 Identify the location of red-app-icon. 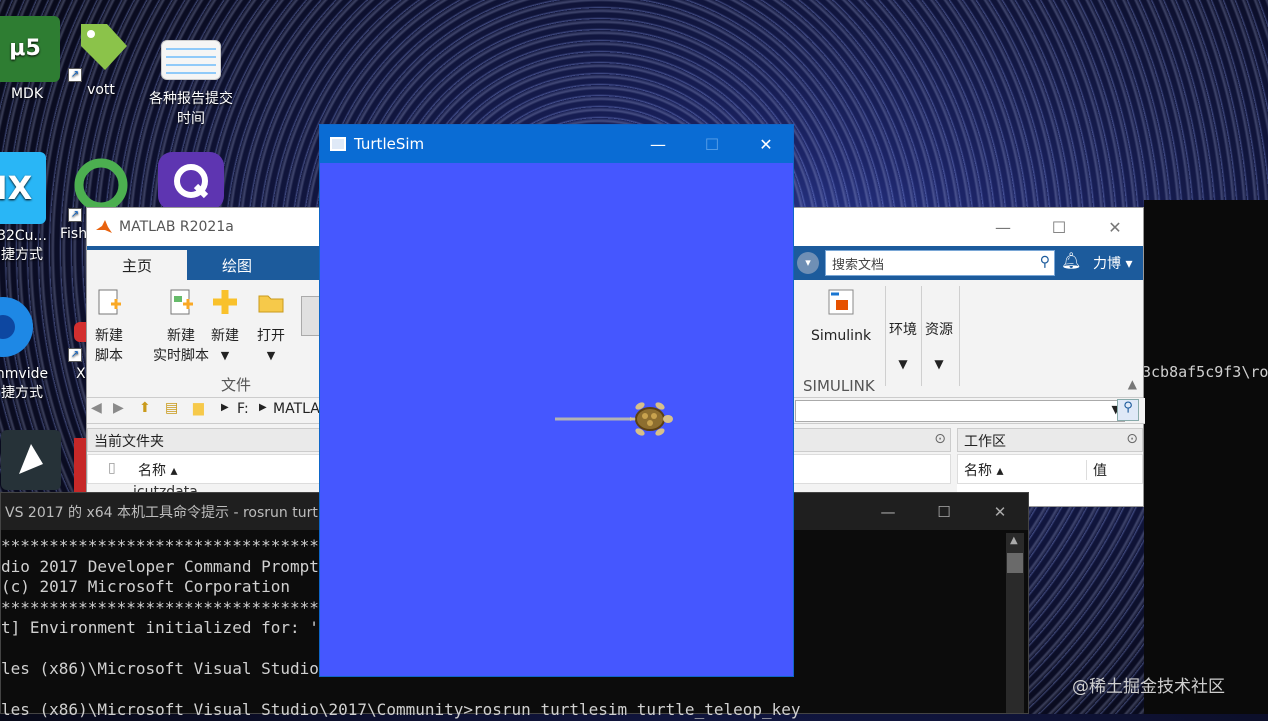
(80, 465).